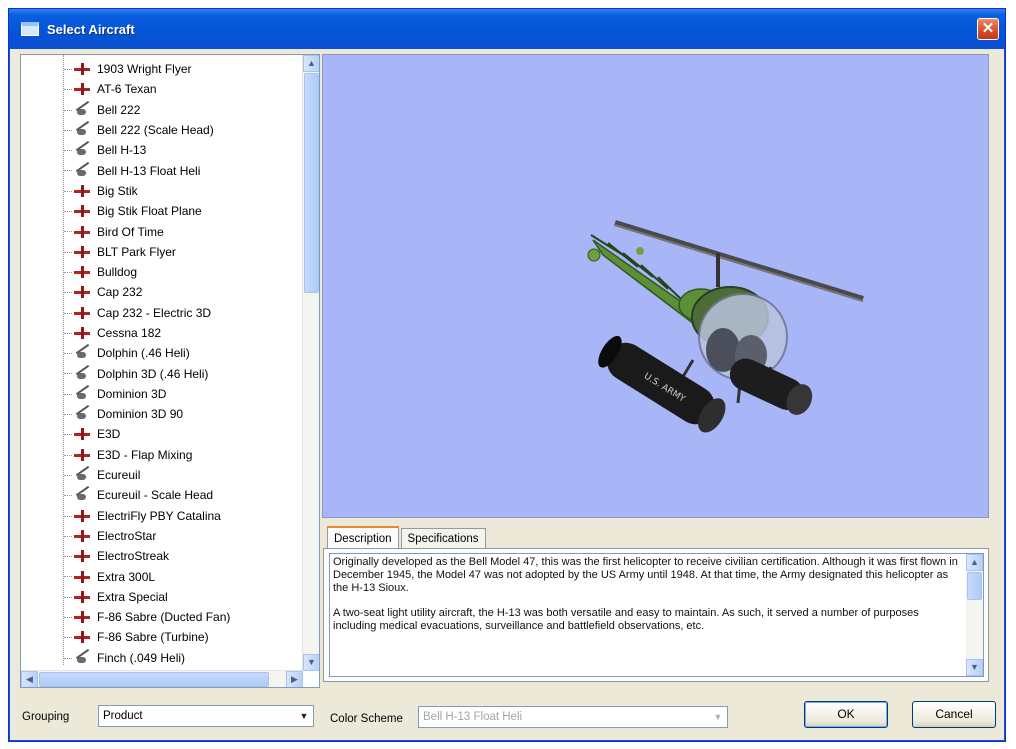 The height and width of the screenshot is (749, 1016). I want to click on list-item: ElectroStar, so click(153, 536).